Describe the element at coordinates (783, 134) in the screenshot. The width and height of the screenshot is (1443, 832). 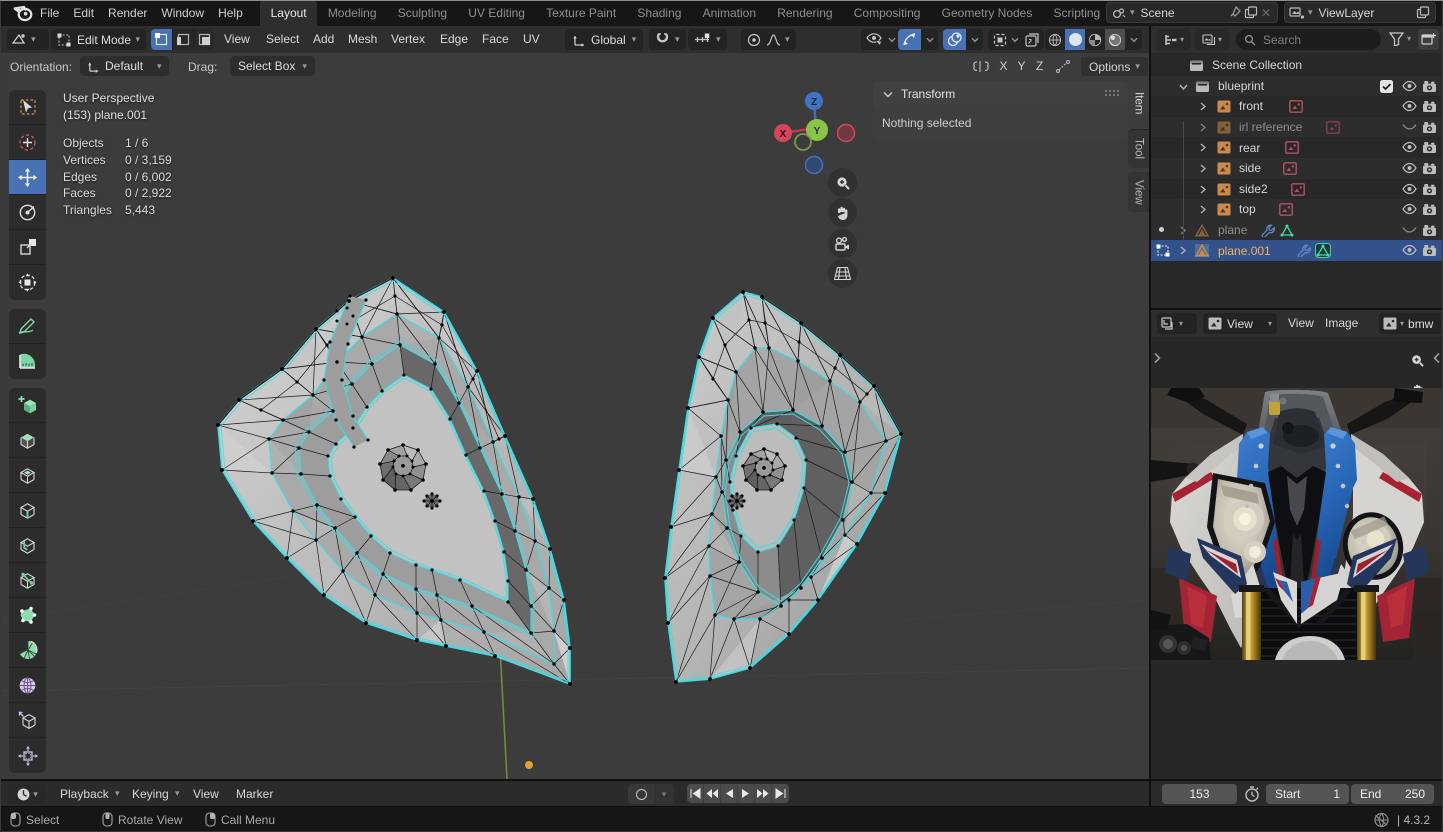
I see `svg-text: X` at that location.